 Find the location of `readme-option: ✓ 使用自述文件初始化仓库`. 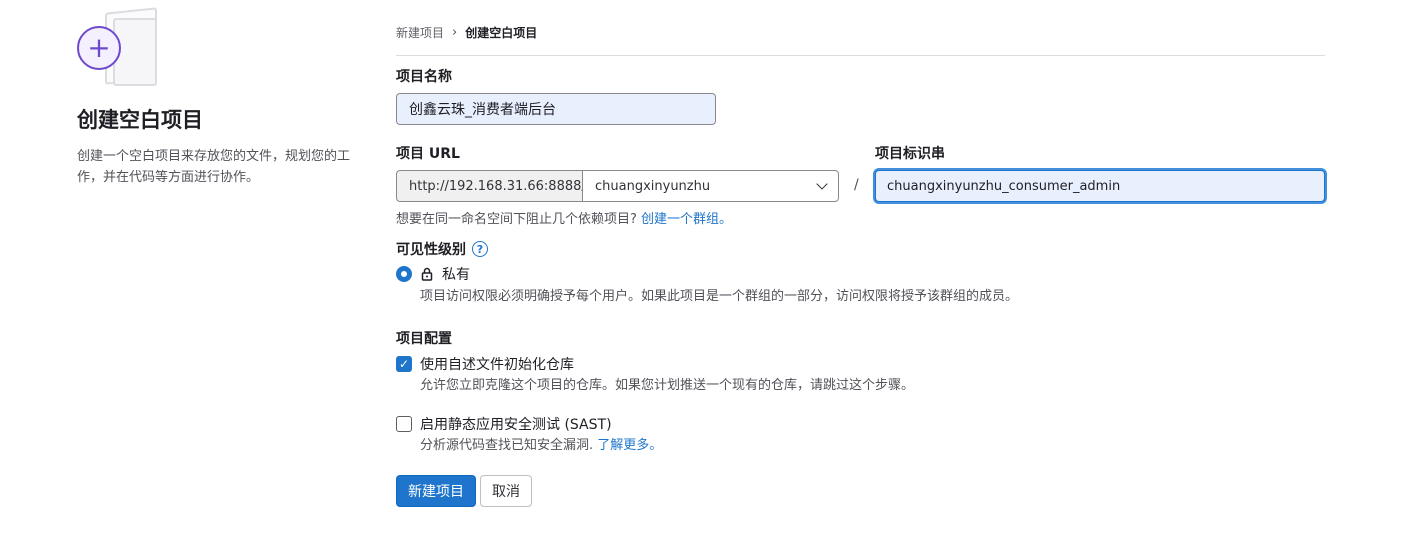

readme-option: ✓ 使用自述文件初始化仓库 is located at coordinates (485, 364).